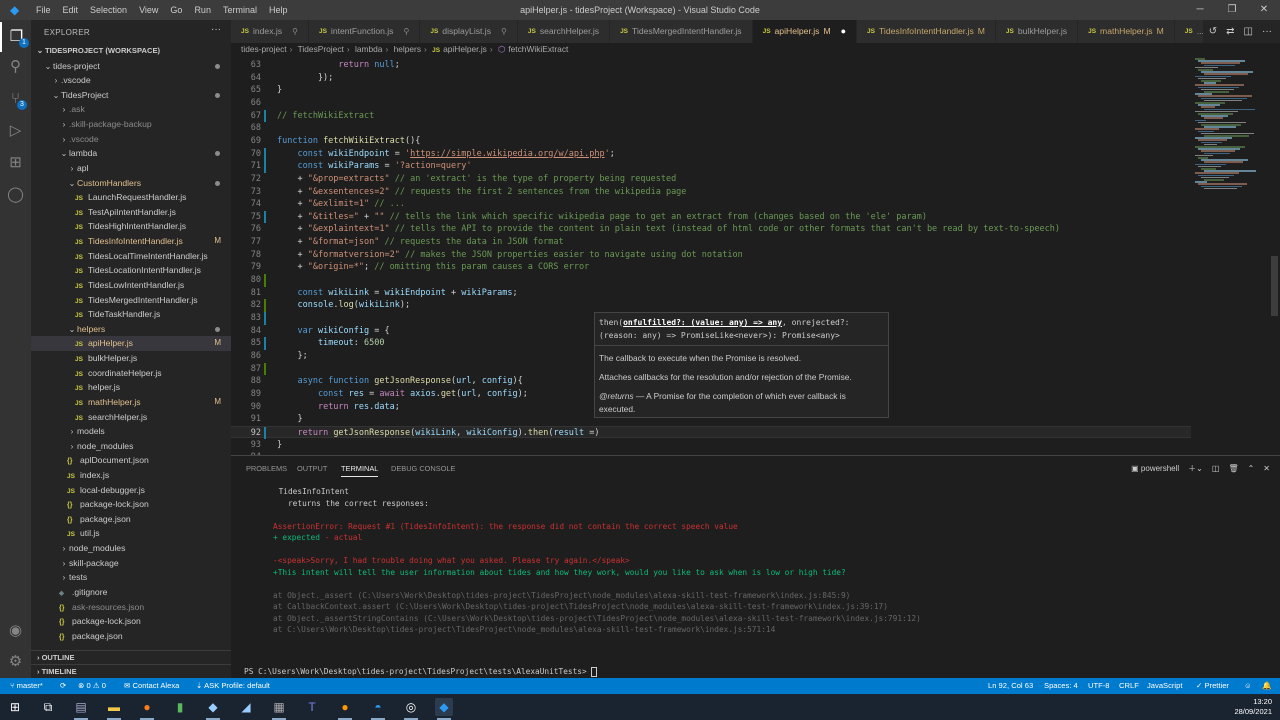  I want to click on prettier: ✓ Prettier, so click(1212, 686).